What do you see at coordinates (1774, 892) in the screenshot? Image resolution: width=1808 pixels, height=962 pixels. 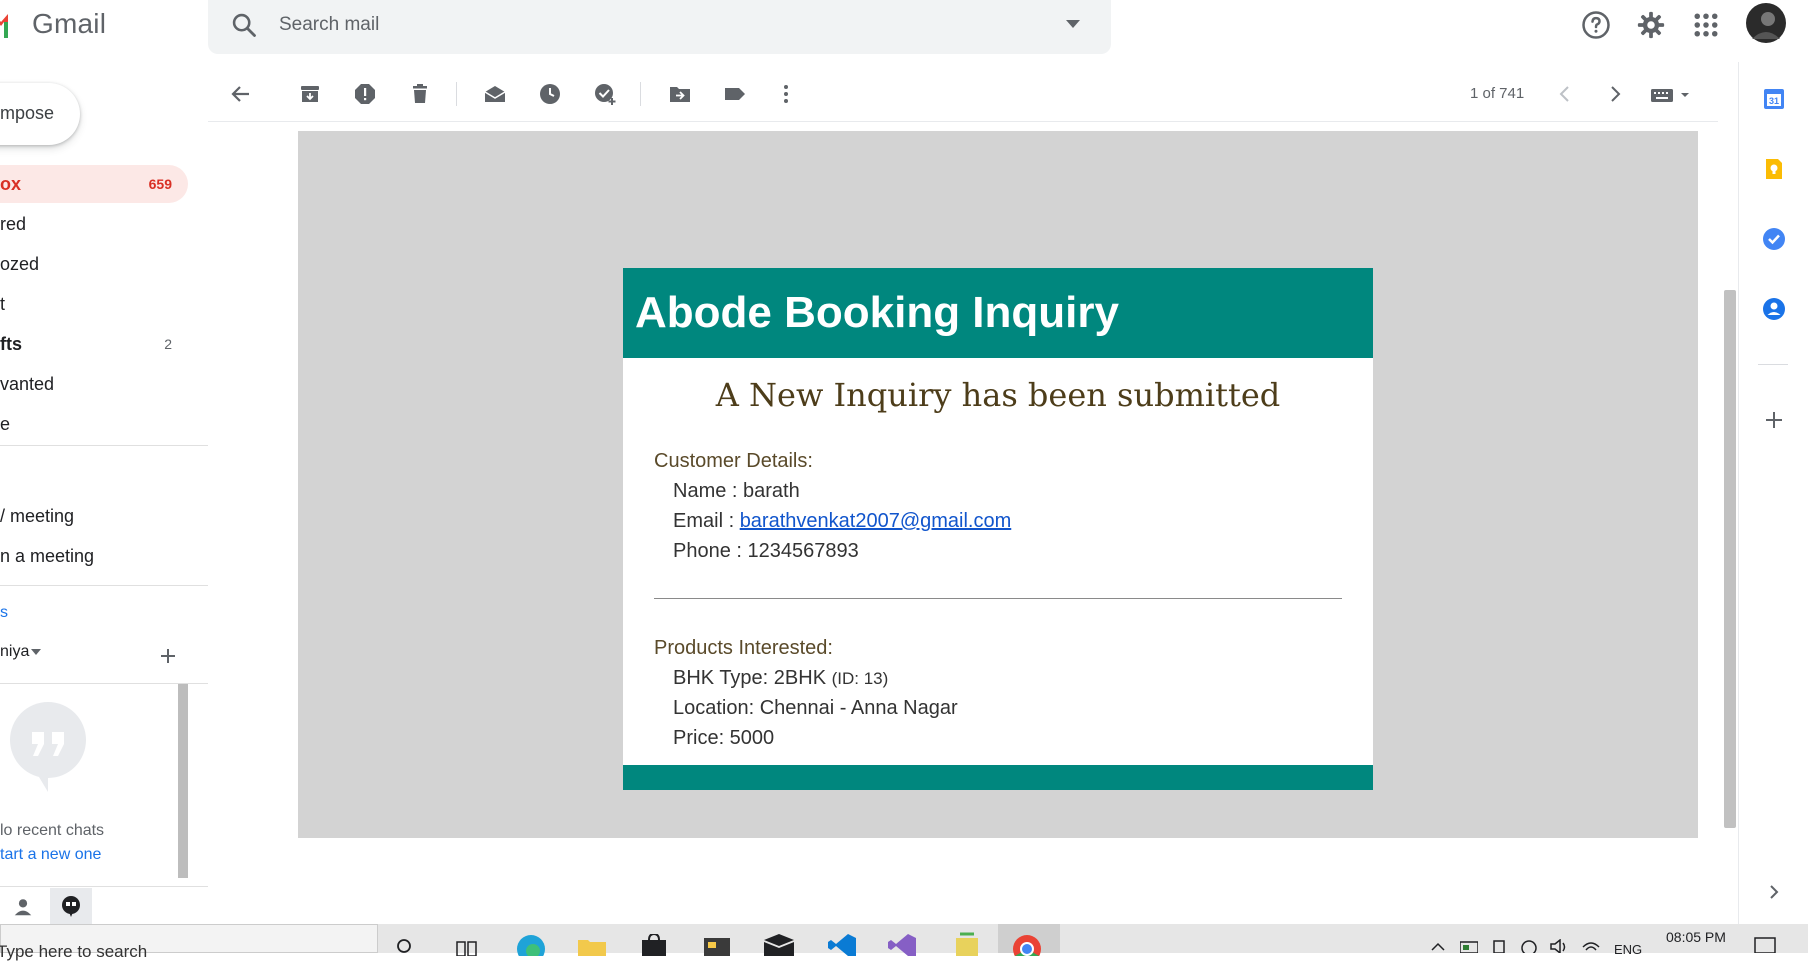 I see `expand-icon` at bounding box center [1774, 892].